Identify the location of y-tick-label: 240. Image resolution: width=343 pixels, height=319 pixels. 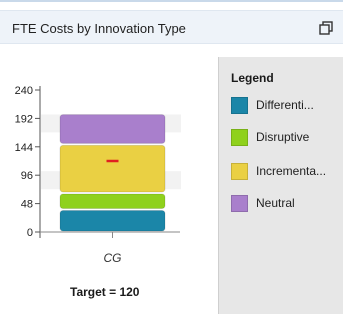
(24, 91).